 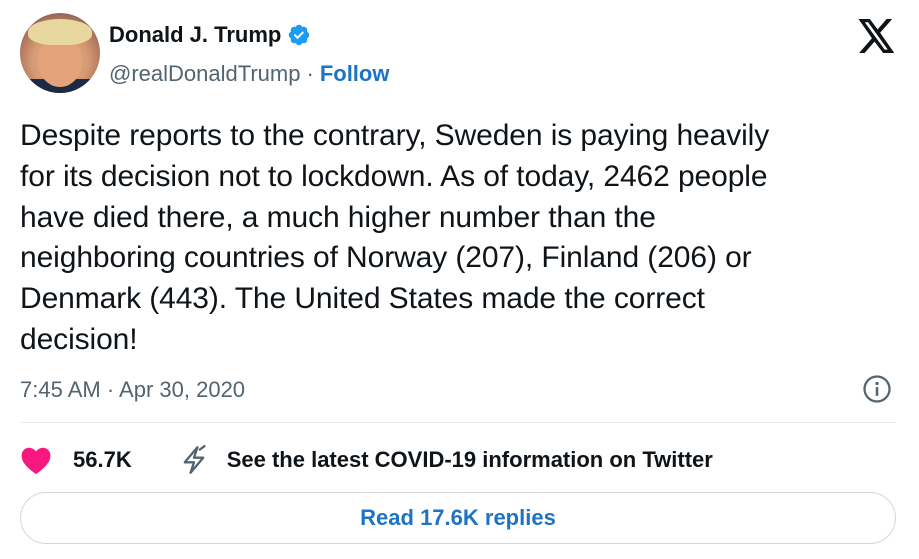 What do you see at coordinates (60, 53) in the screenshot?
I see `avatar` at bounding box center [60, 53].